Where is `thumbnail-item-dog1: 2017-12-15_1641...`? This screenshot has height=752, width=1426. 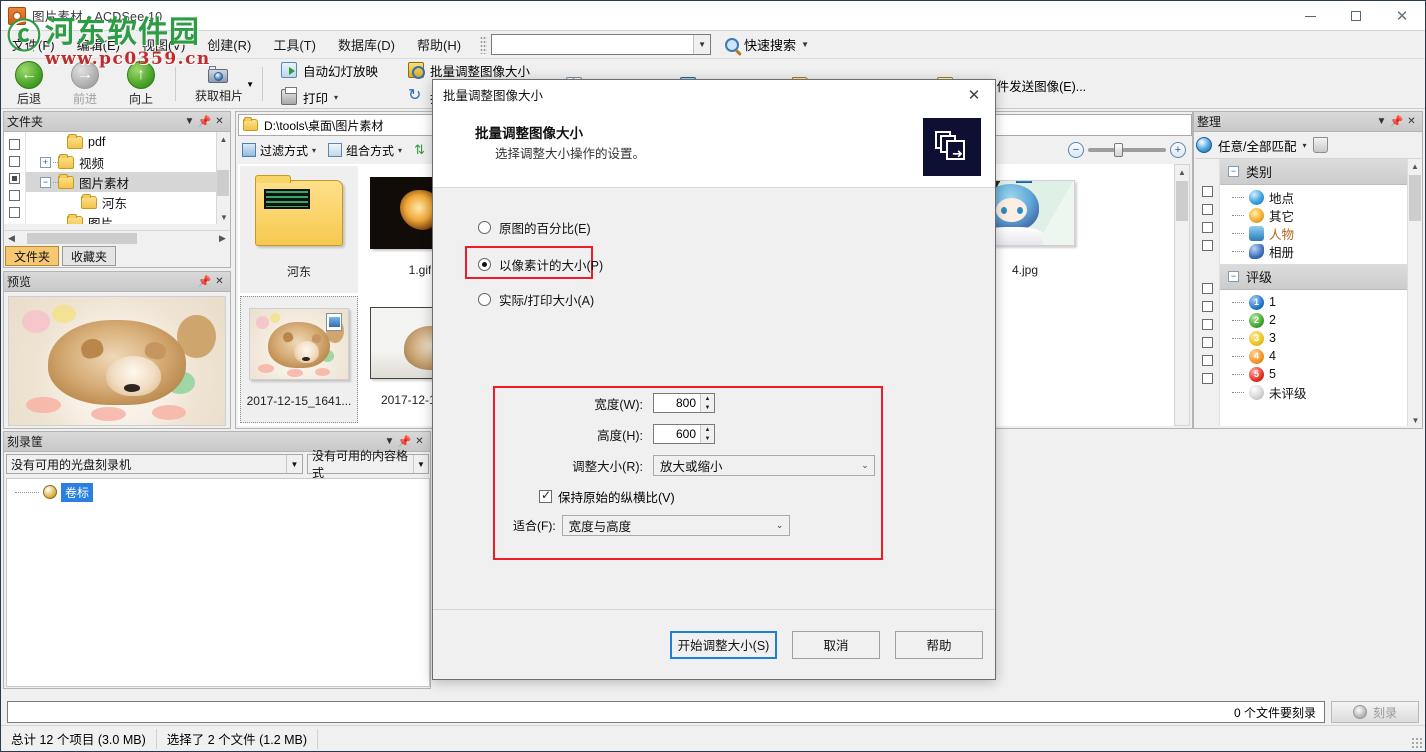 thumbnail-item-dog1: 2017-12-15_1641... is located at coordinates (299, 359).